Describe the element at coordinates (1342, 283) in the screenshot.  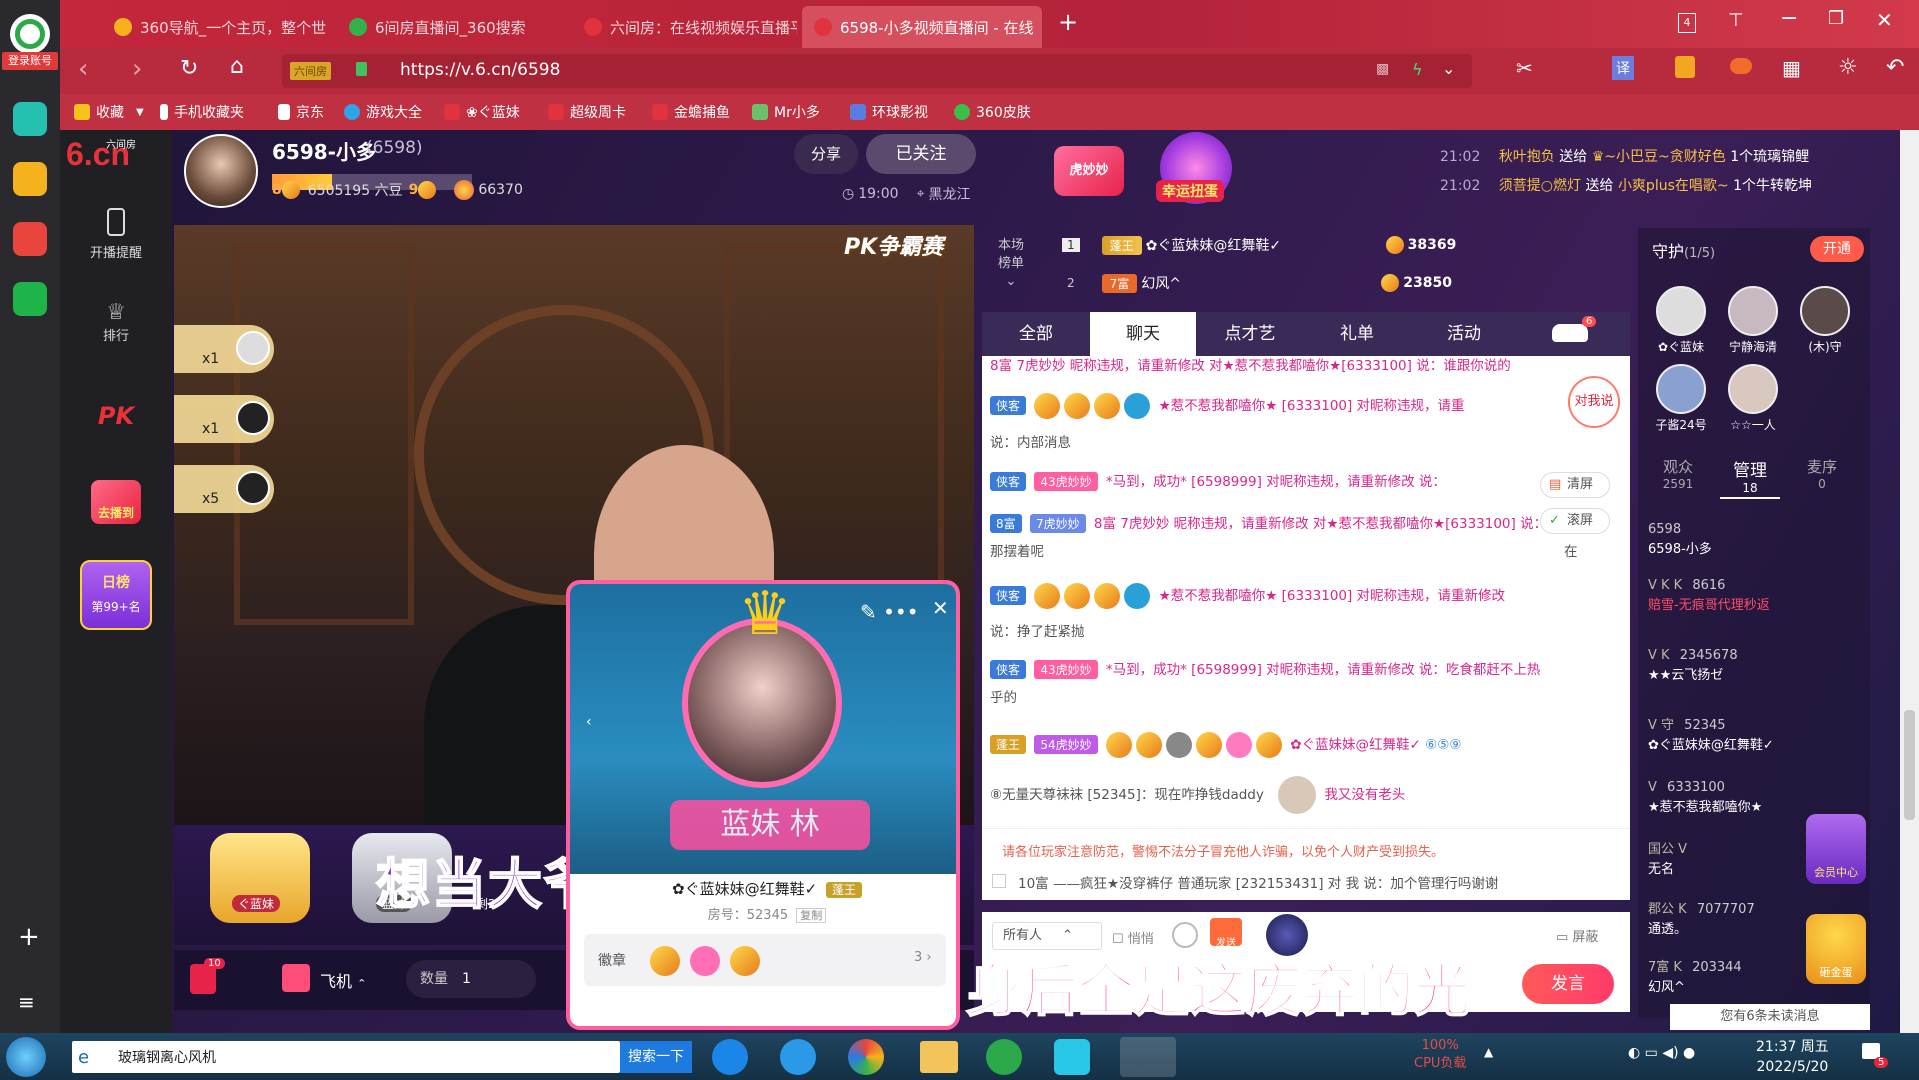
I see `rank-row: 2 7富 幻风^ 23850` at that location.